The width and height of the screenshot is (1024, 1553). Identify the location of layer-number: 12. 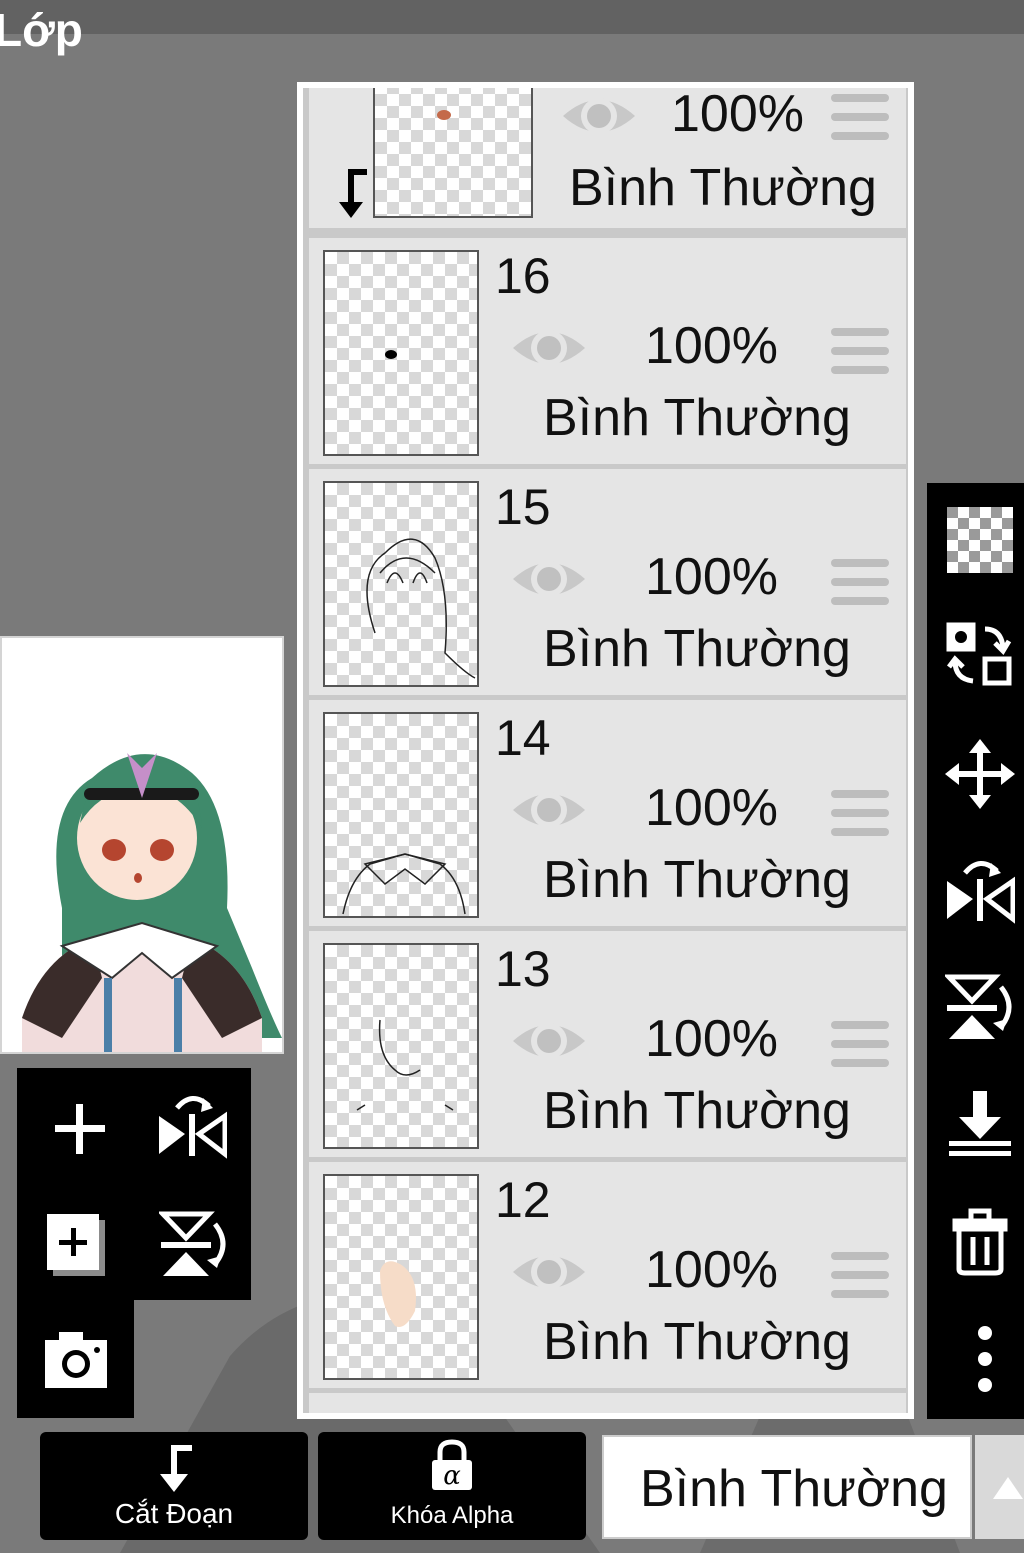
(523, 1200).